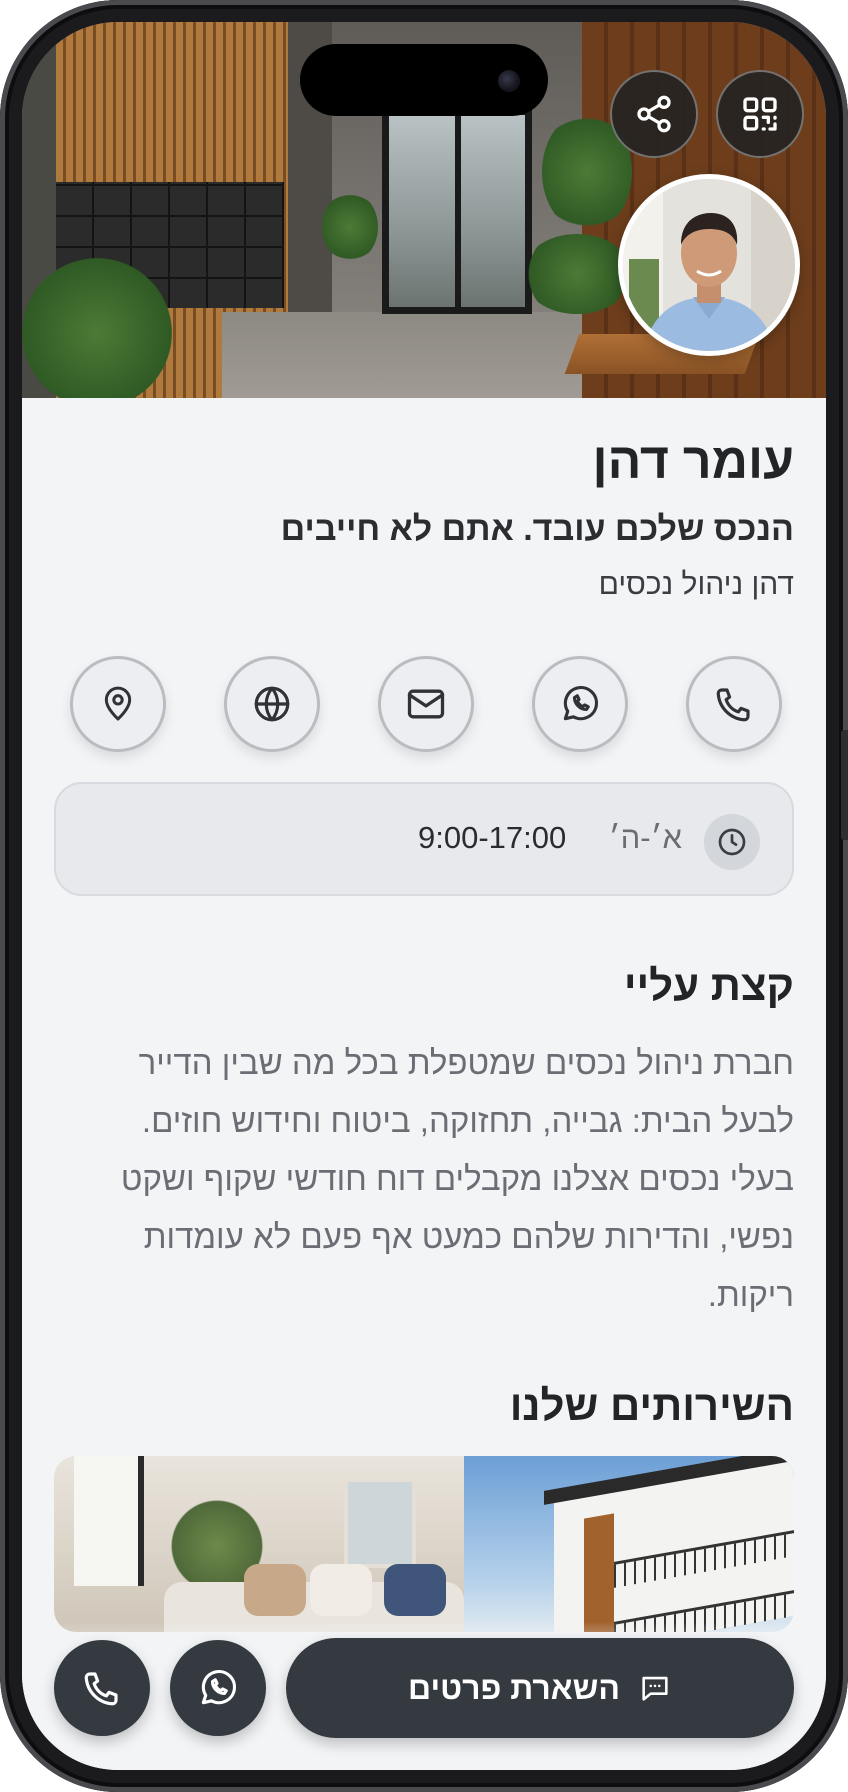 The image size is (848, 1792). I want to click on profile-tagline: הנכס שלכם עובד. אתם לא חייבים, so click(537, 529).